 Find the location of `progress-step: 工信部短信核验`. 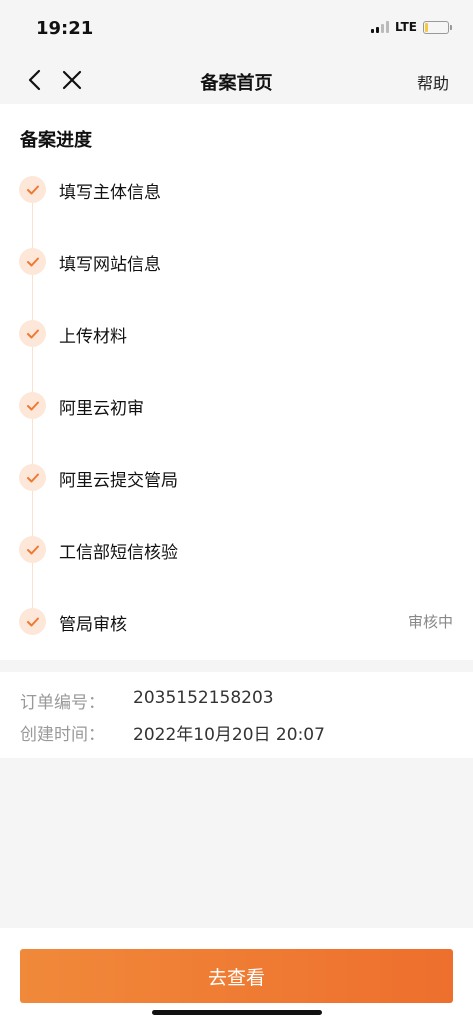

progress-step: 工信部短信核验 is located at coordinates (236, 550).